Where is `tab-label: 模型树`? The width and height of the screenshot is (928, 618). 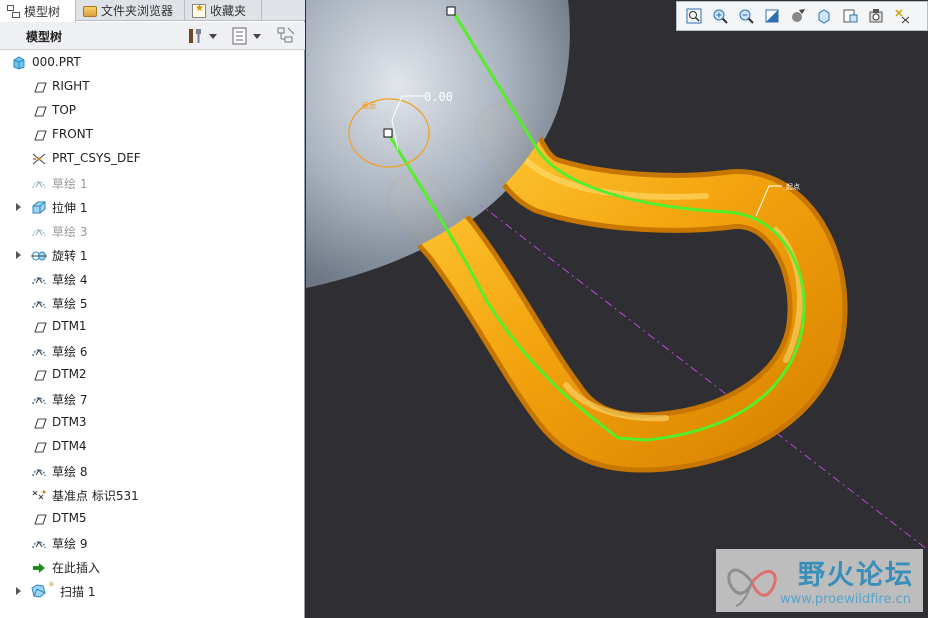
tab-label: 模型树 is located at coordinates (42, 11).